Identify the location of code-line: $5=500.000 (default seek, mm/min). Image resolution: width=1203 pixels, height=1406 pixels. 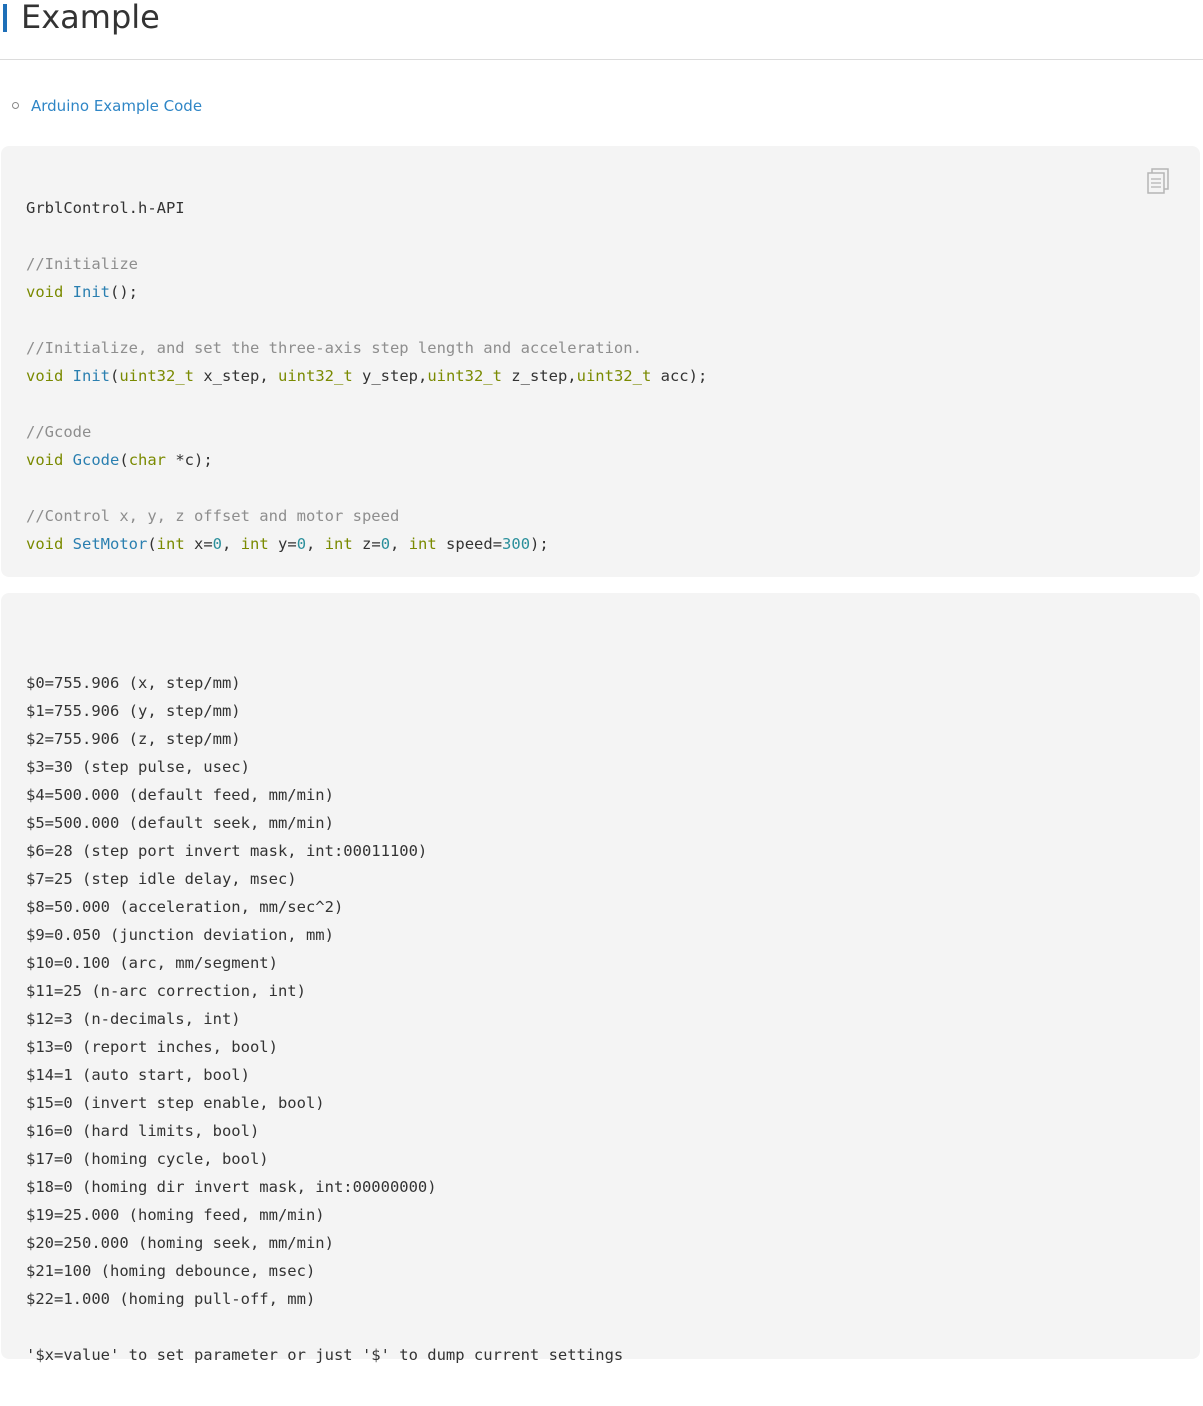
(180, 823).